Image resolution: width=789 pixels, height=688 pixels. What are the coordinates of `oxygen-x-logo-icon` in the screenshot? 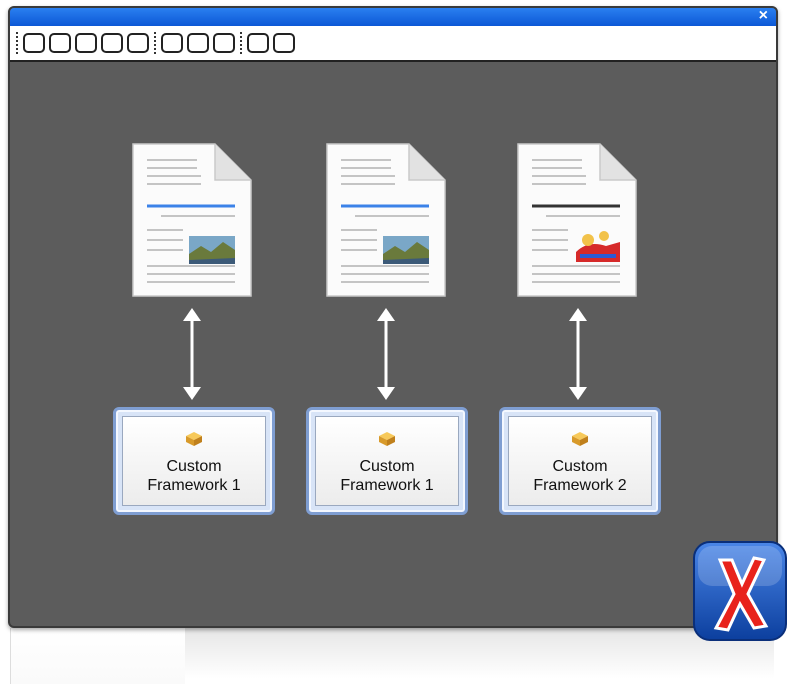 It's located at (740, 591).